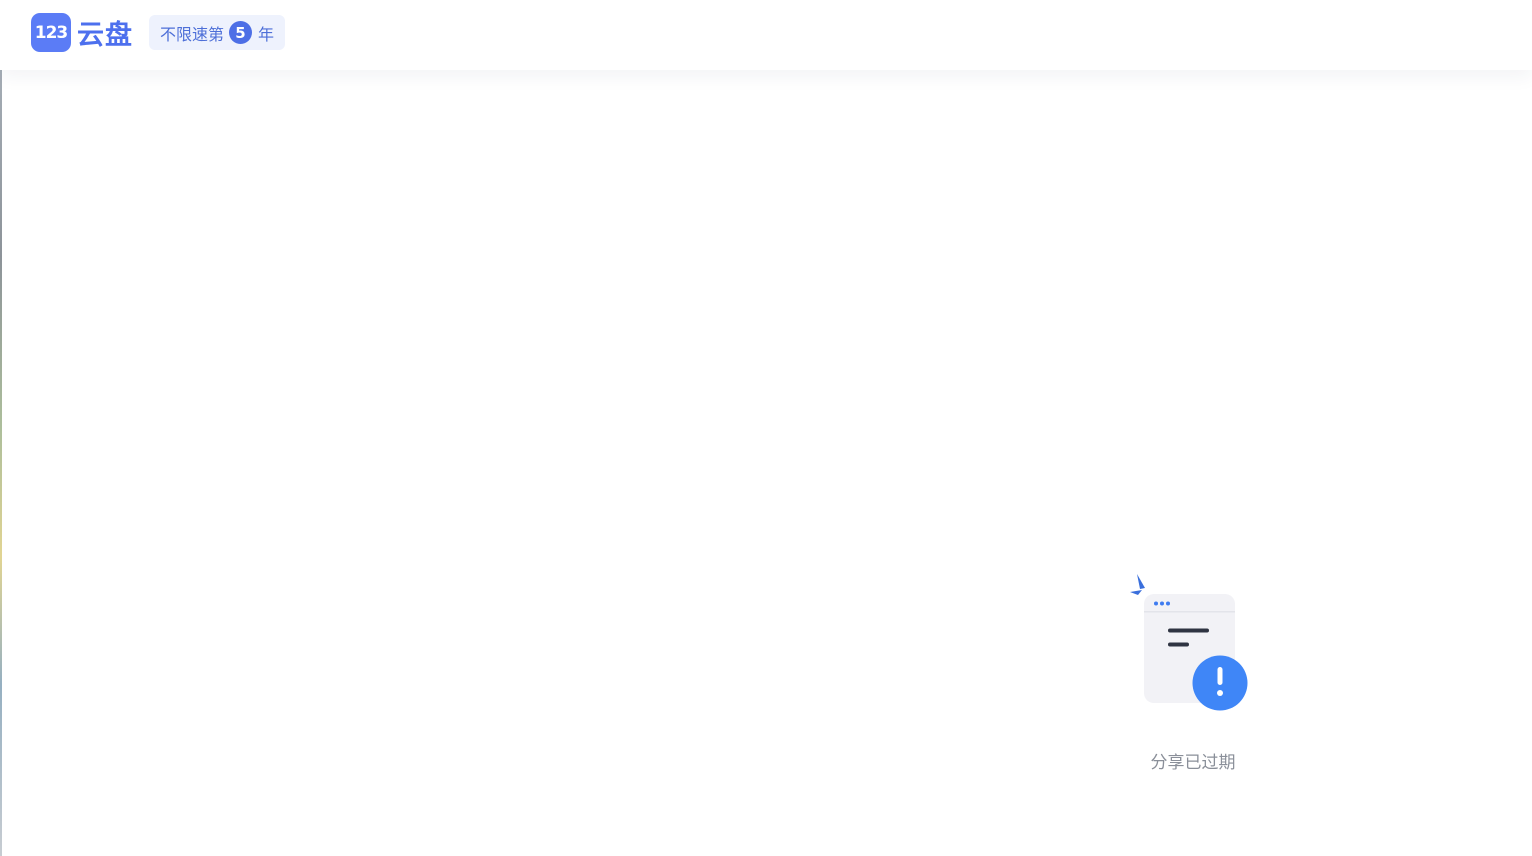 The image size is (1532, 856). I want to click on window-edge, so click(1, 428).